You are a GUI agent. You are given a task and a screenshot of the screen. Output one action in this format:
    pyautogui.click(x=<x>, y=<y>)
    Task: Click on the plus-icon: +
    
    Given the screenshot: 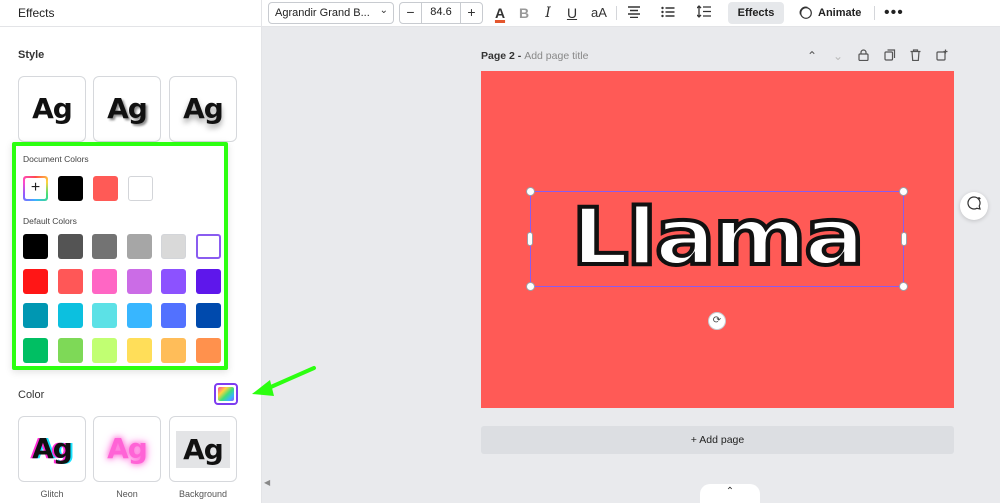 What is the action you would take?
    pyautogui.click(x=35, y=188)
    